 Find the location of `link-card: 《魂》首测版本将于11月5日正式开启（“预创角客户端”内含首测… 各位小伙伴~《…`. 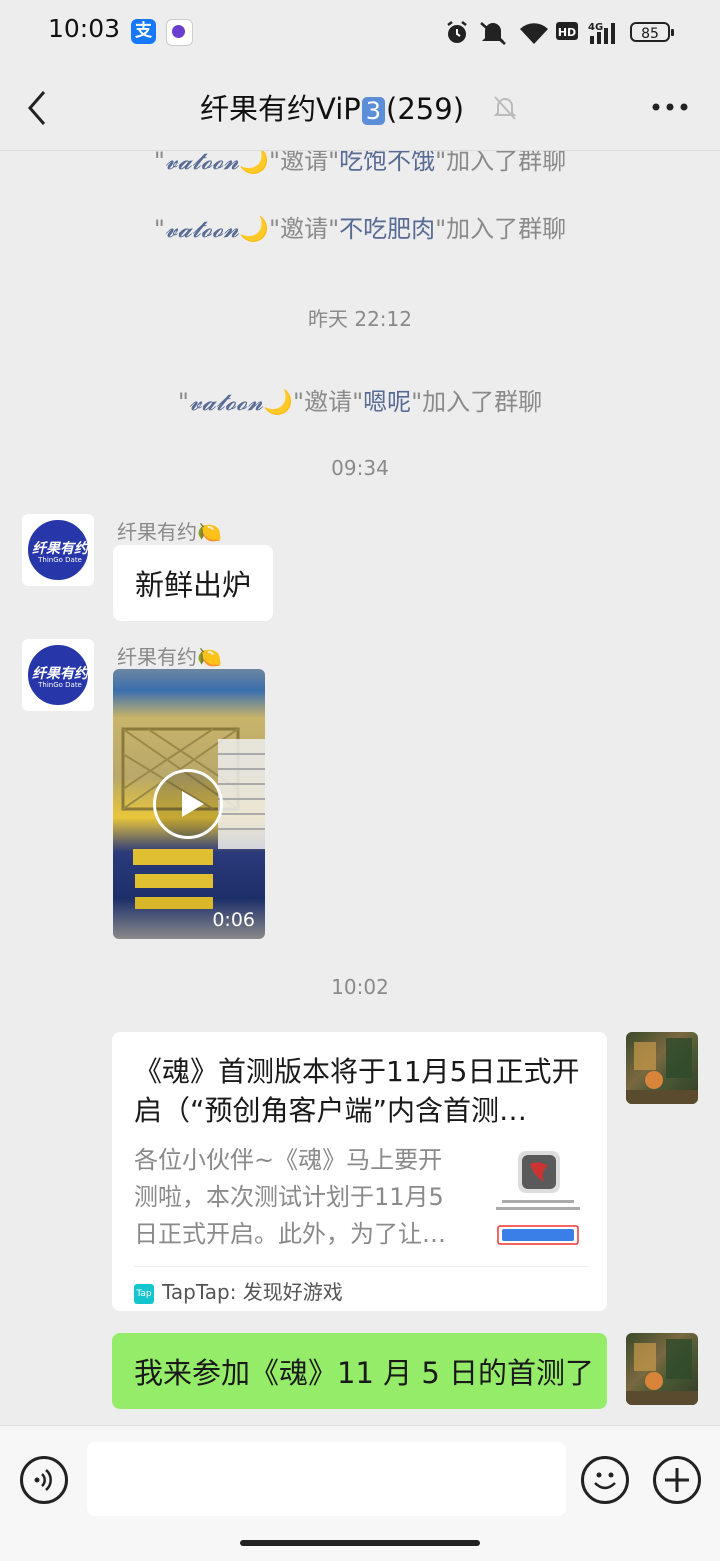

link-card: 《魂》首测版本将于11月5日正式开启（“预创角客户端”内含首测… 各位小伙伴~《… is located at coordinates (359, 1171).